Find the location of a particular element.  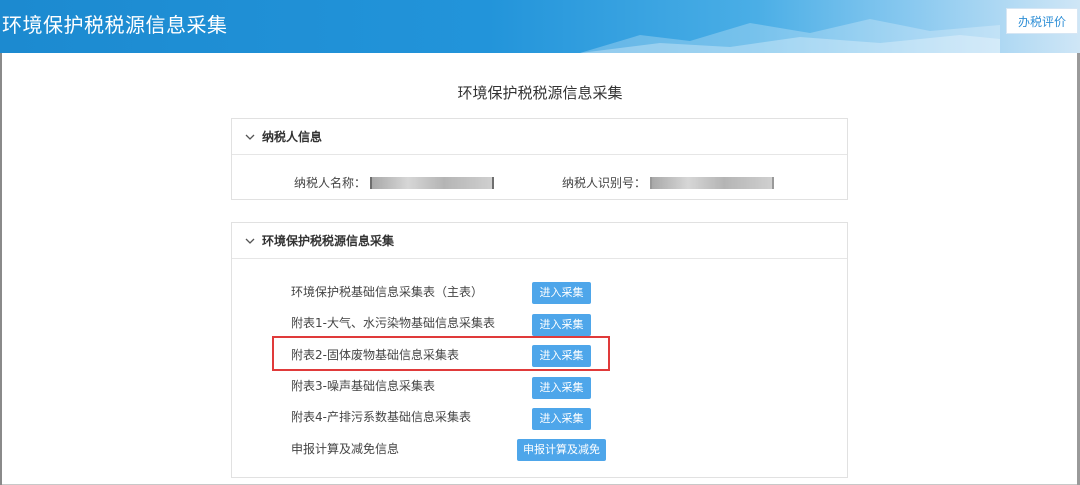

taxpayer-info-panel: 纳税人信息 纳税人名称： 纳税人识别号： is located at coordinates (539, 159).